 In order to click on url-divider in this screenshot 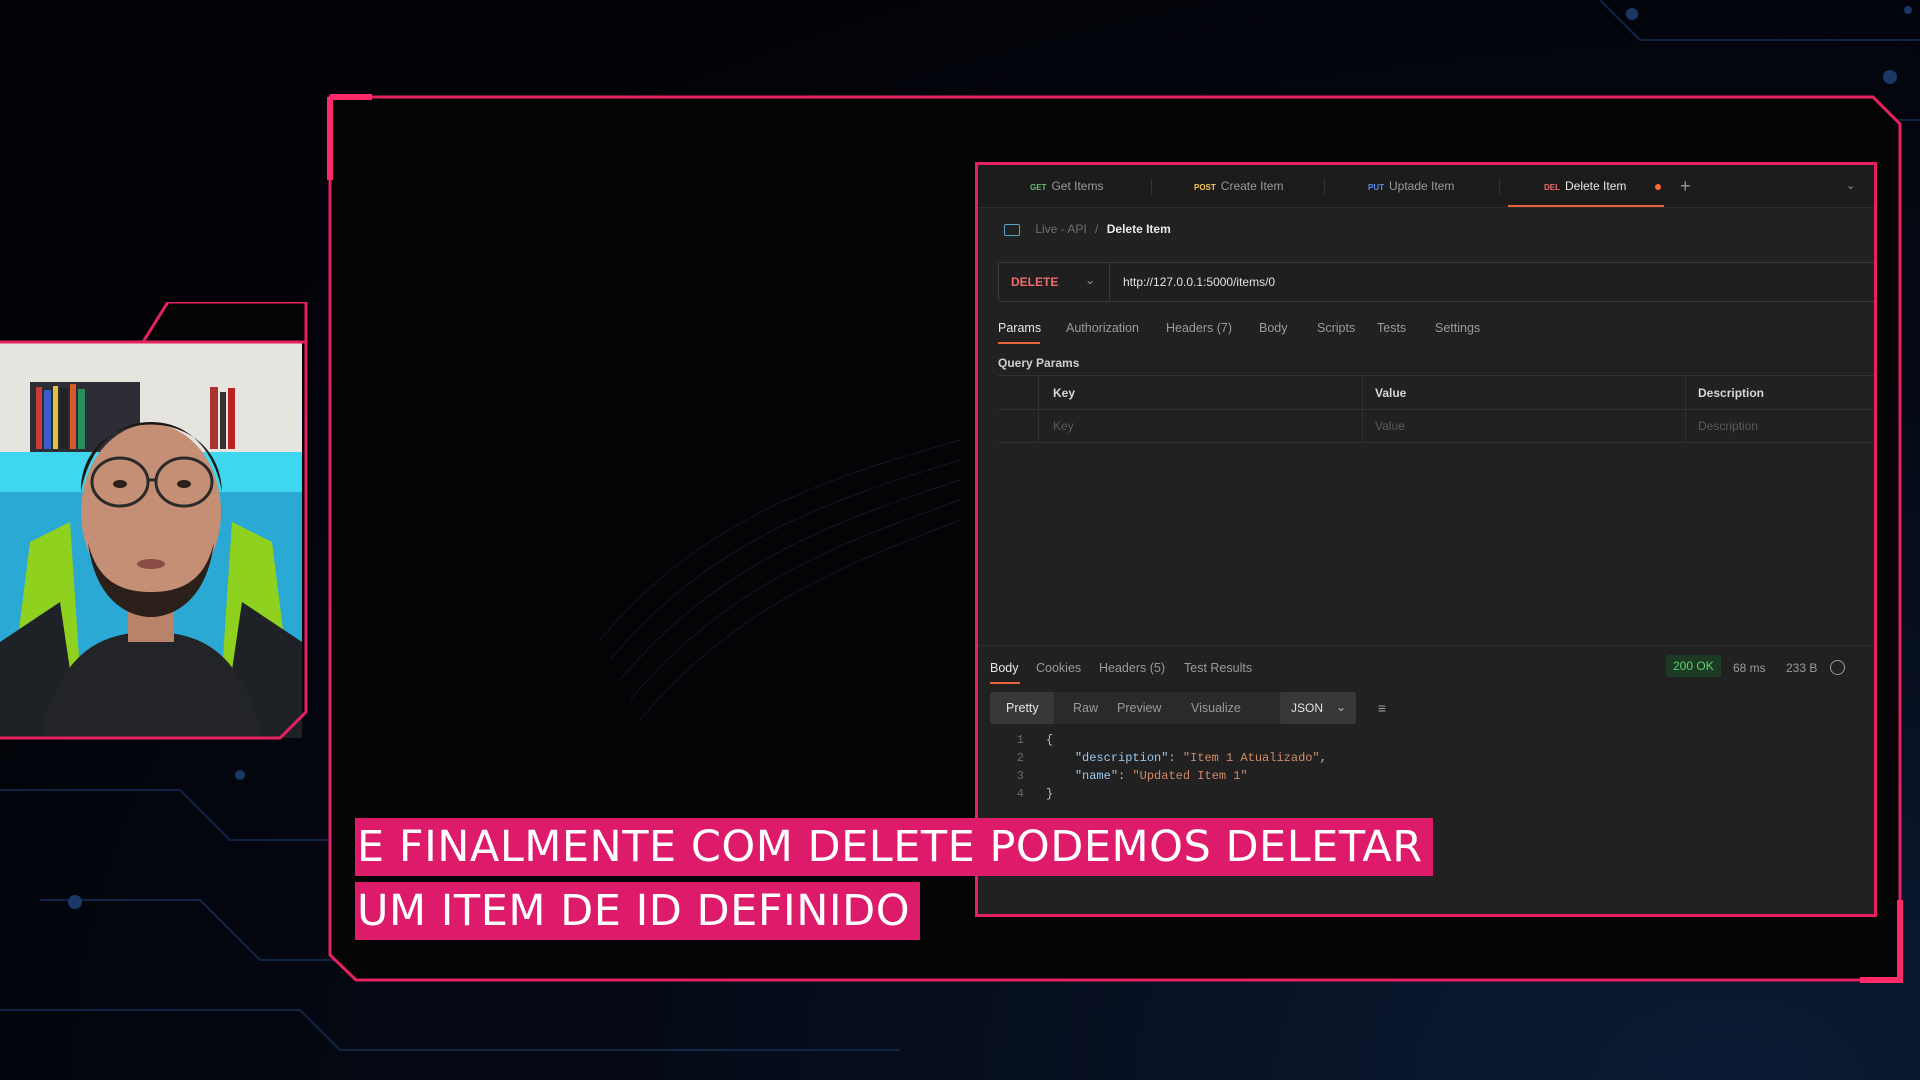, I will do `click(1109, 282)`.